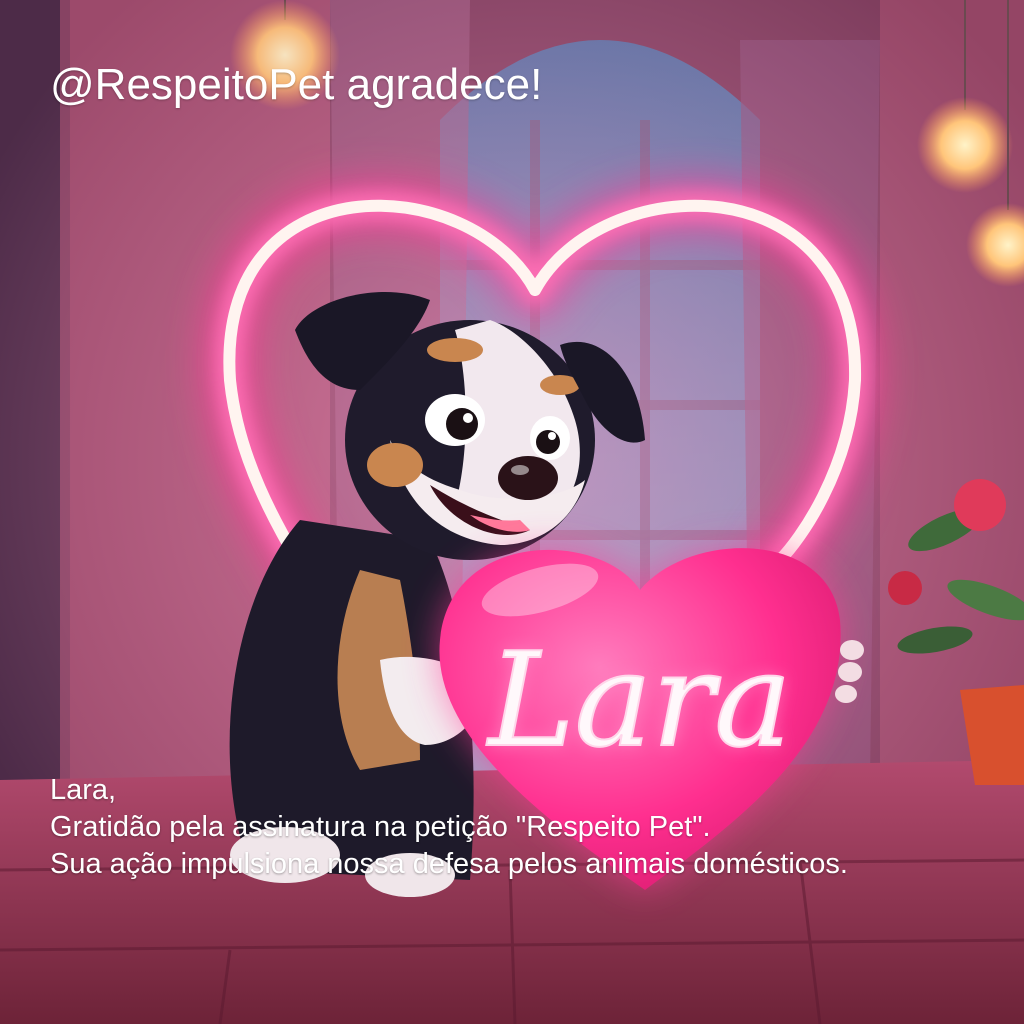  What do you see at coordinates (638, 700) in the screenshot?
I see `heart-name-label: Lara` at bounding box center [638, 700].